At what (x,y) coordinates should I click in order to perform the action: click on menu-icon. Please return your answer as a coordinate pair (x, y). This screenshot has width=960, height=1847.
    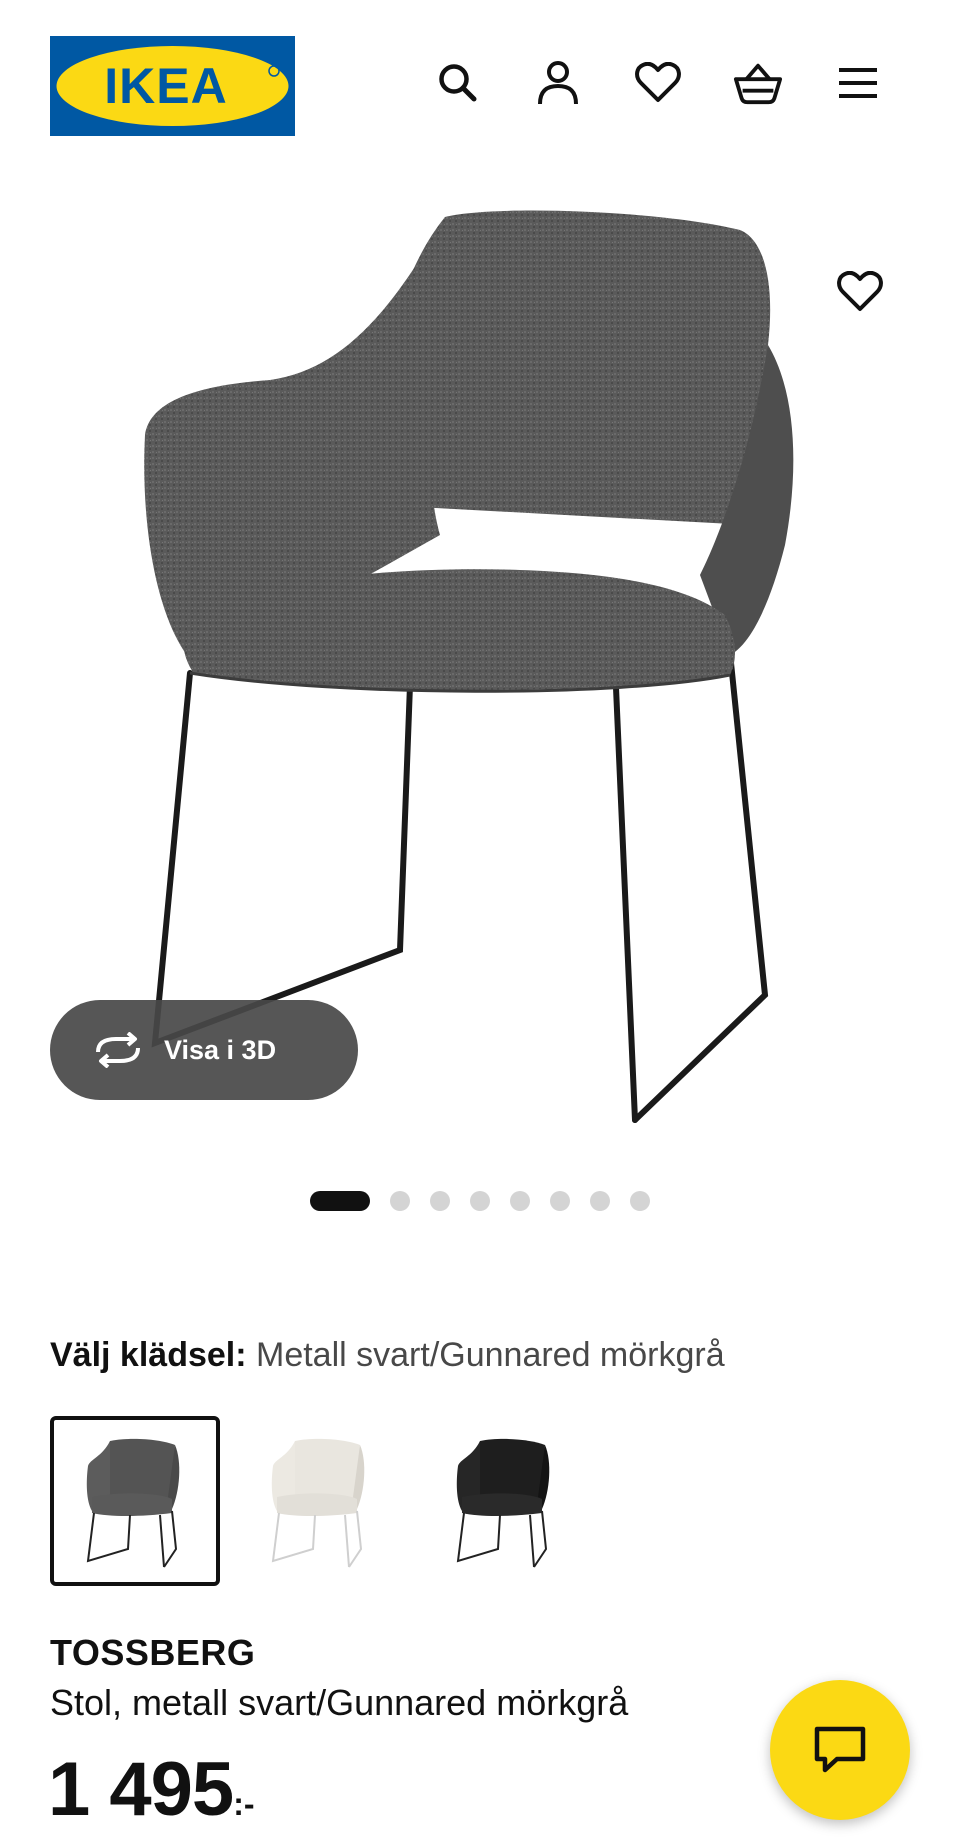
    Looking at the image, I should click on (858, 83).